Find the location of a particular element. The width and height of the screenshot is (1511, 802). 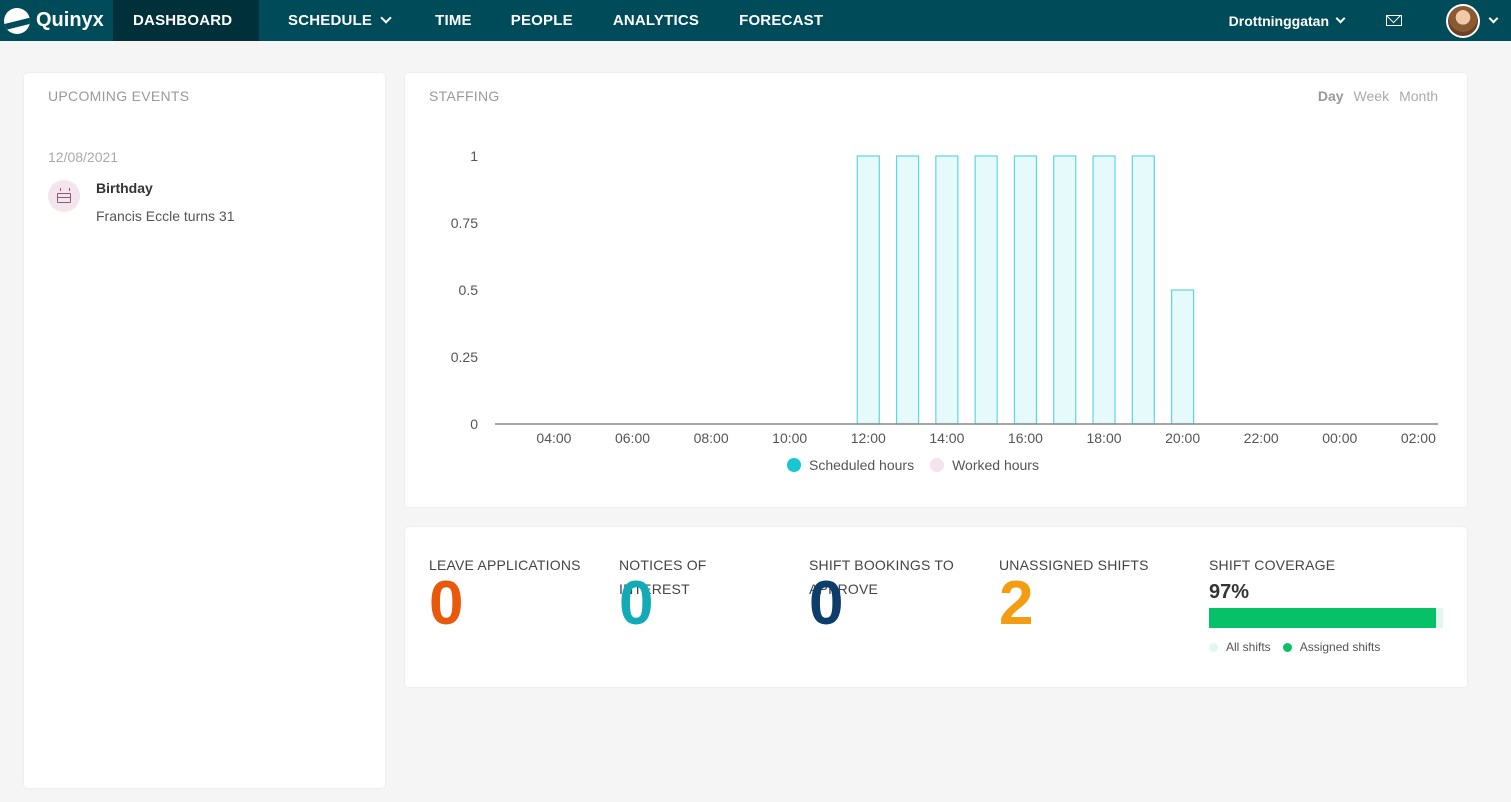

event-description: Francis Eccle turns 31 is located at coordinates (165, 216).